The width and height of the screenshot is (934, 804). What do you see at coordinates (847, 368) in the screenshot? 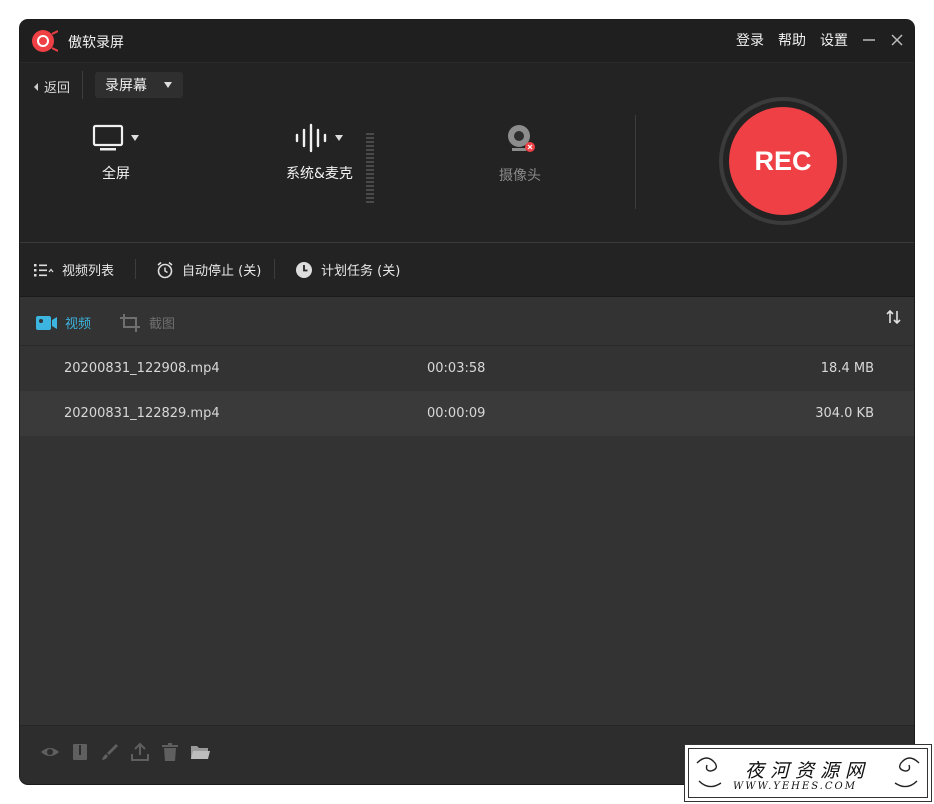
I see `file-size: 18.4 MB` at bounding box center [847, 368].